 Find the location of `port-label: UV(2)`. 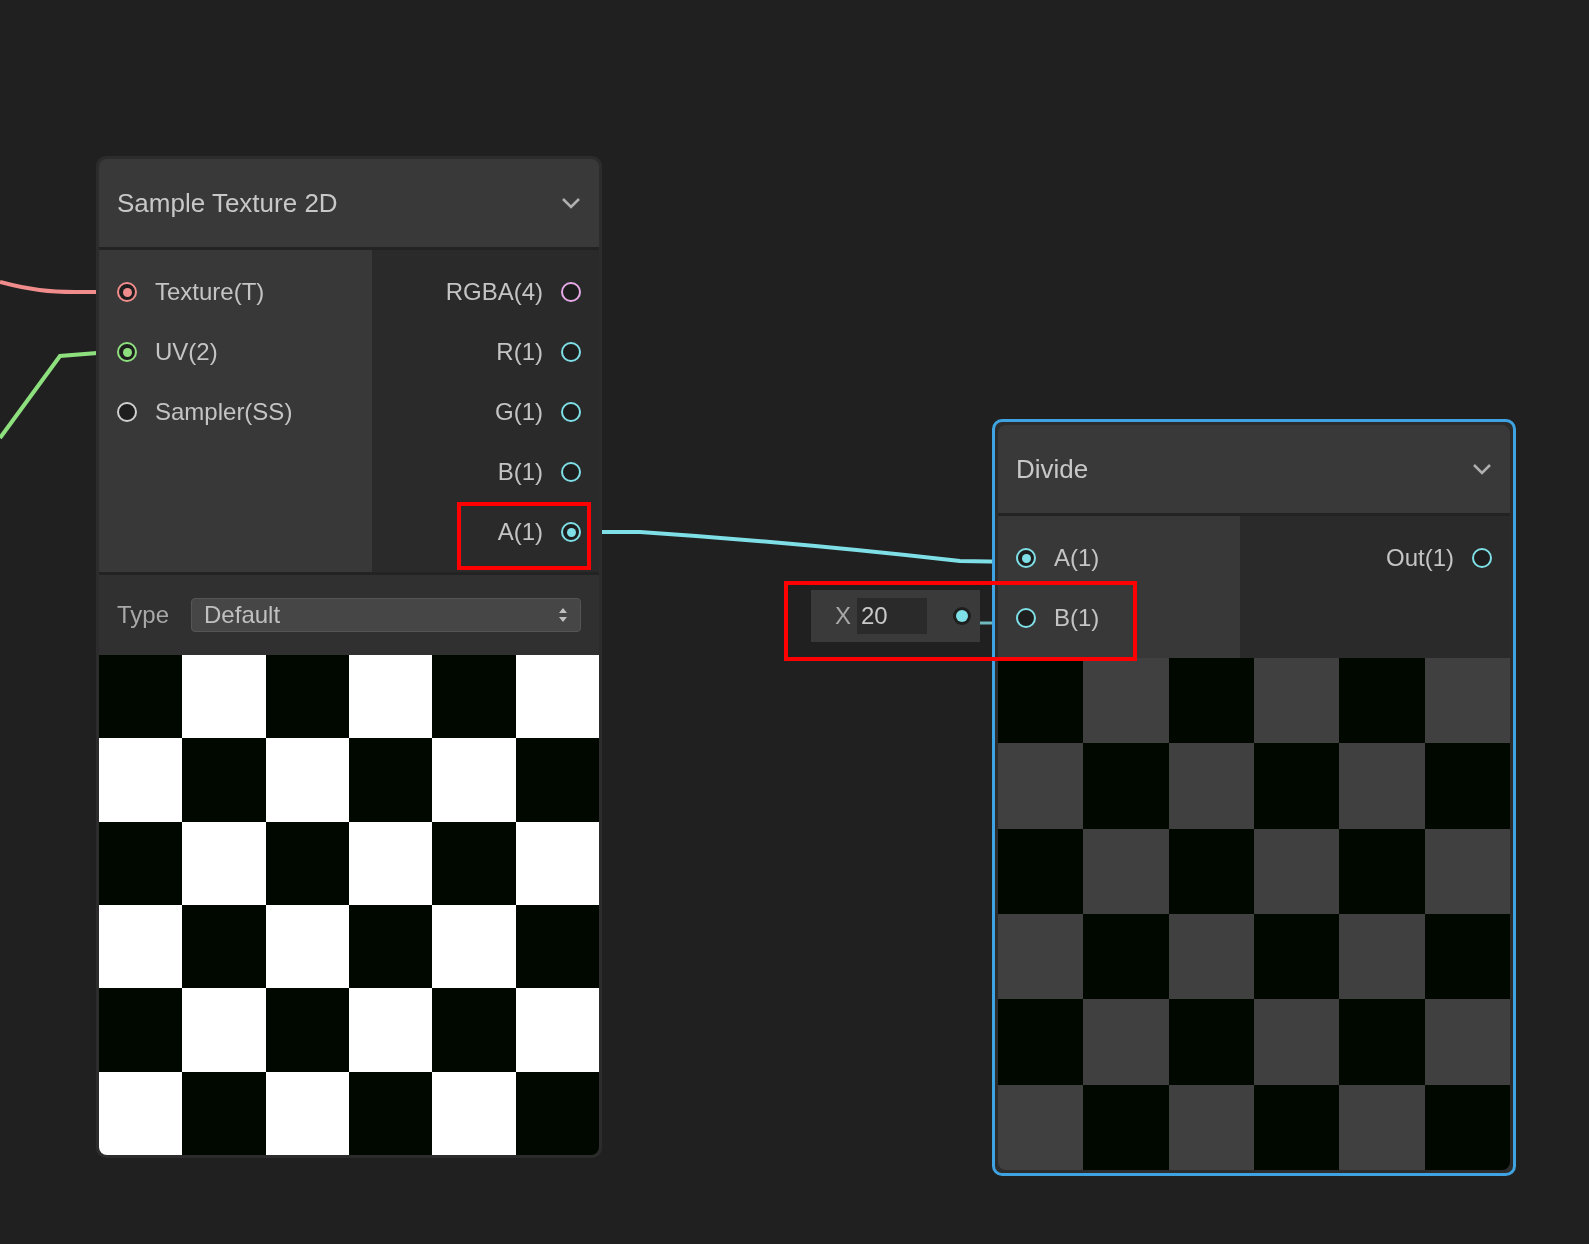

port-label: UV(2) is located at coordinates (186, 352).